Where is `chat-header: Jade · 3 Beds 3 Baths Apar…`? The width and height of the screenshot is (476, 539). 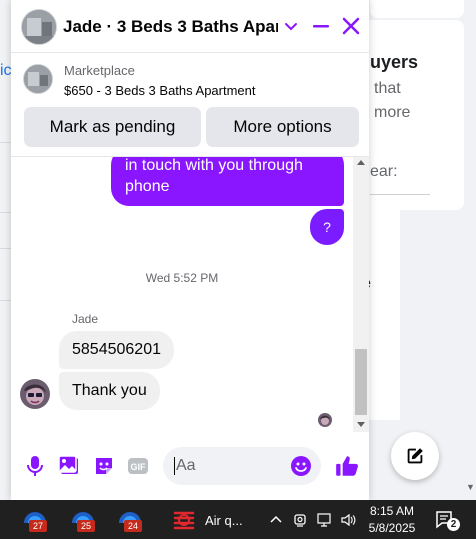 chat-header: Jade · 3 Beds 3 Baths Apar… is located at coordinates (190, 27).